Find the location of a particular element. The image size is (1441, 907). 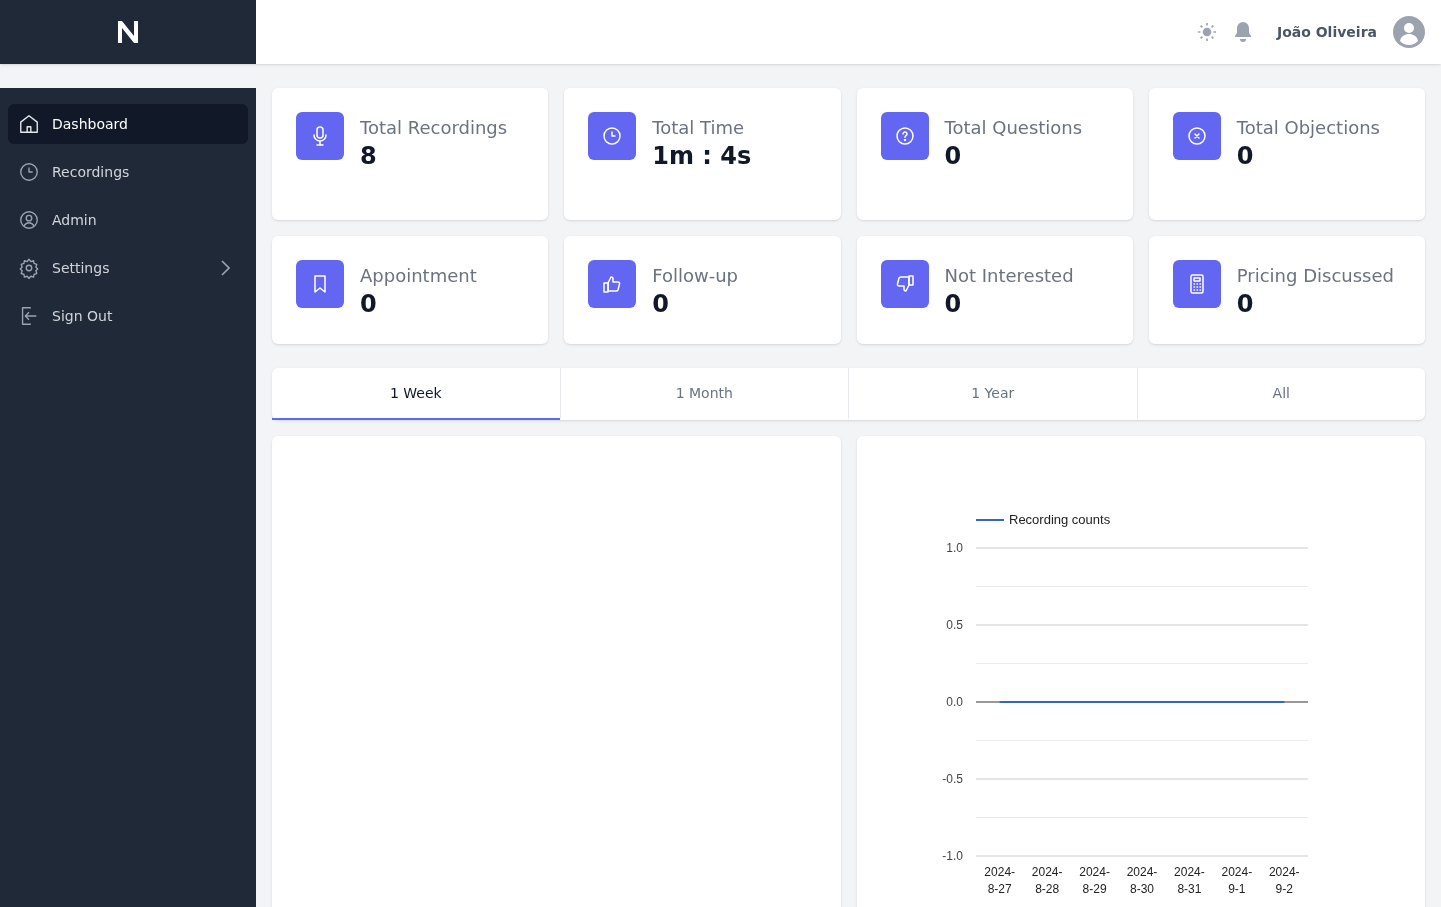

y-tick-label: -1.0 is located at coordinates (952, 856).